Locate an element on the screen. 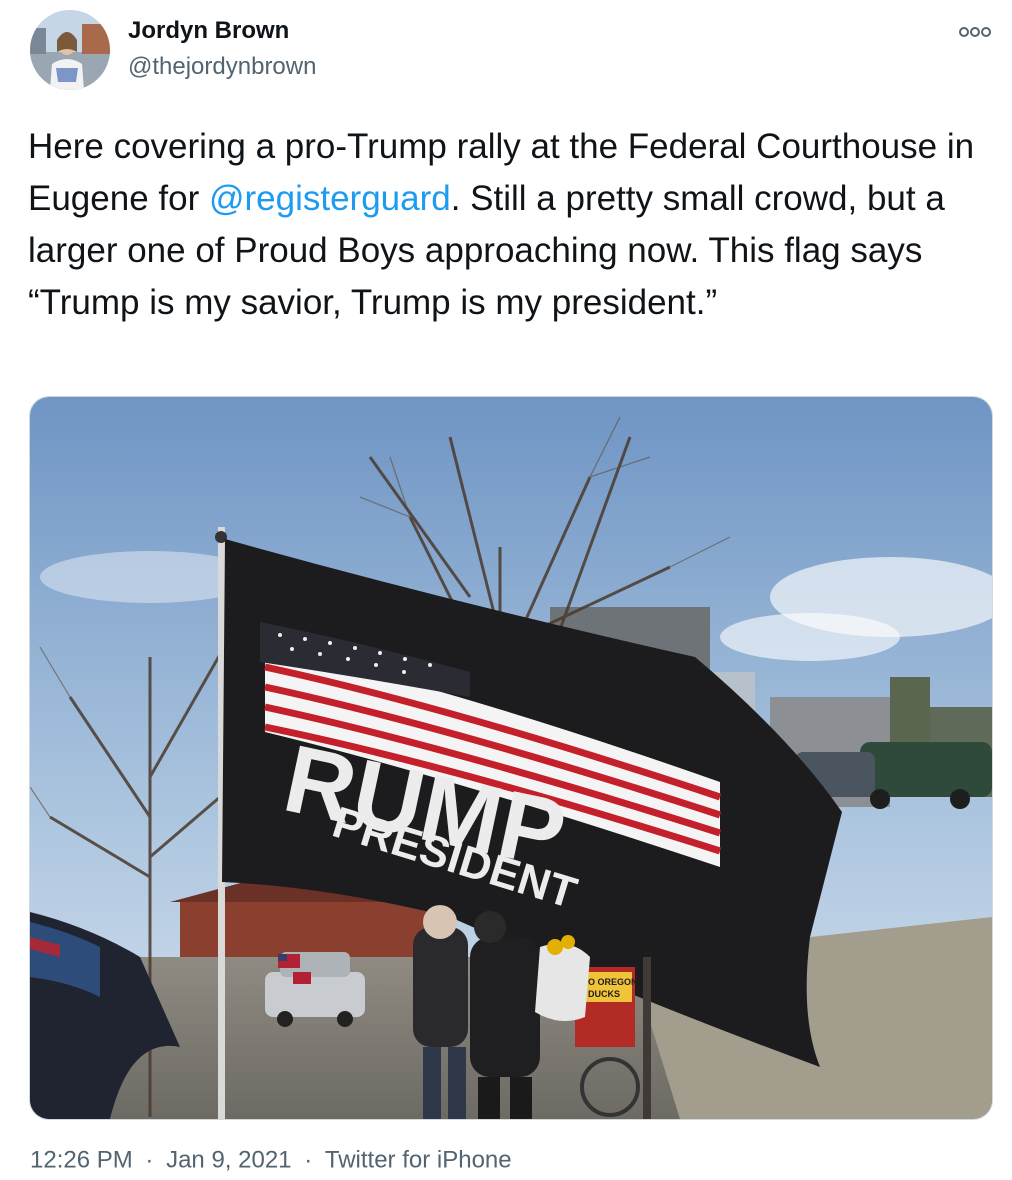  sign-line-1: GO OREGON is located at coordinates (609, 982).